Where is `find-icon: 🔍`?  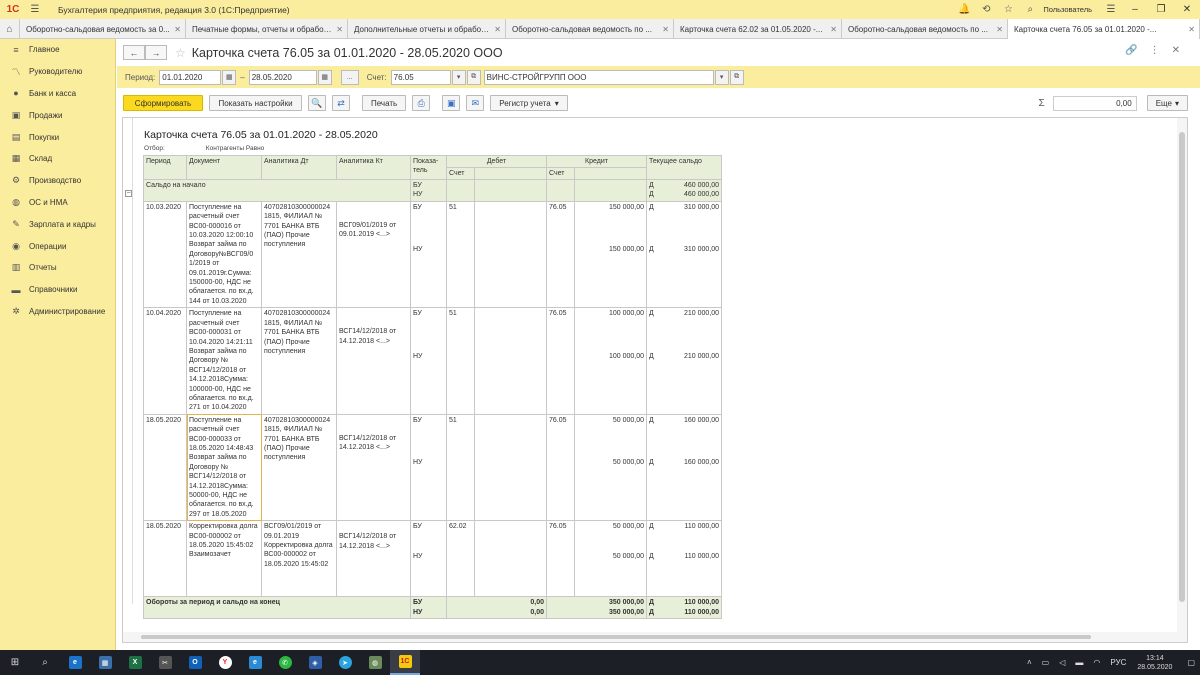
find-icon: 🔍 is located at coordinates (317, 103).